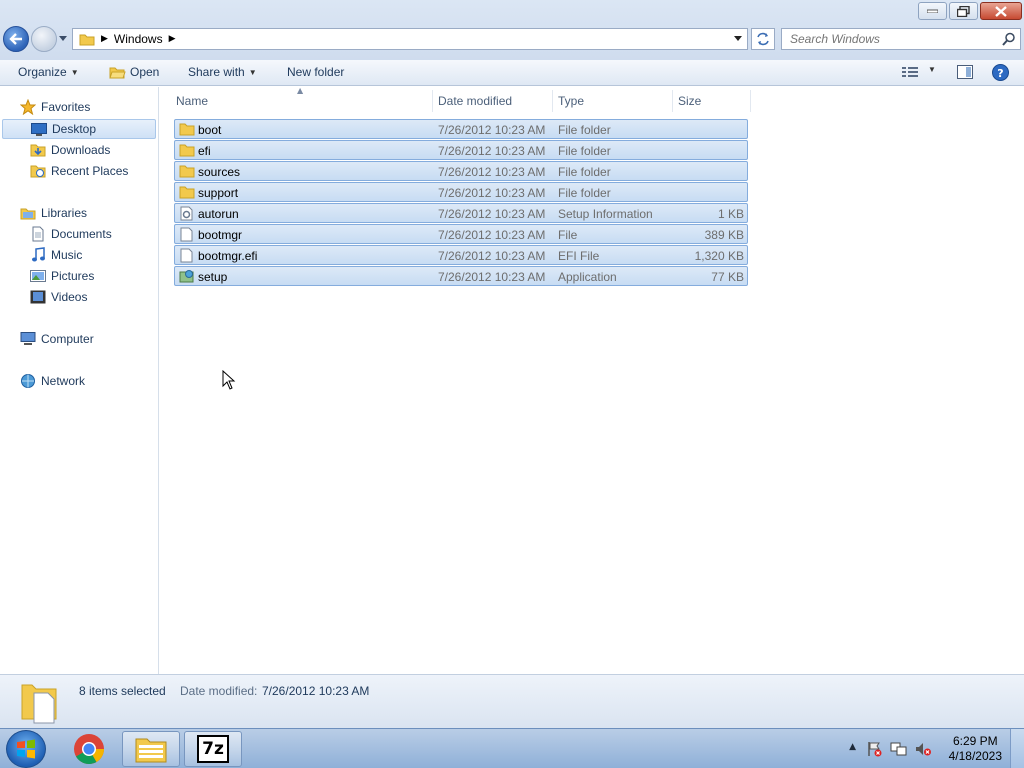 The image size is (1024, 768). Describe the element at coordinates (64, 39) in the screenshot. I see `recent-pages-dropdown-icon` at that location.